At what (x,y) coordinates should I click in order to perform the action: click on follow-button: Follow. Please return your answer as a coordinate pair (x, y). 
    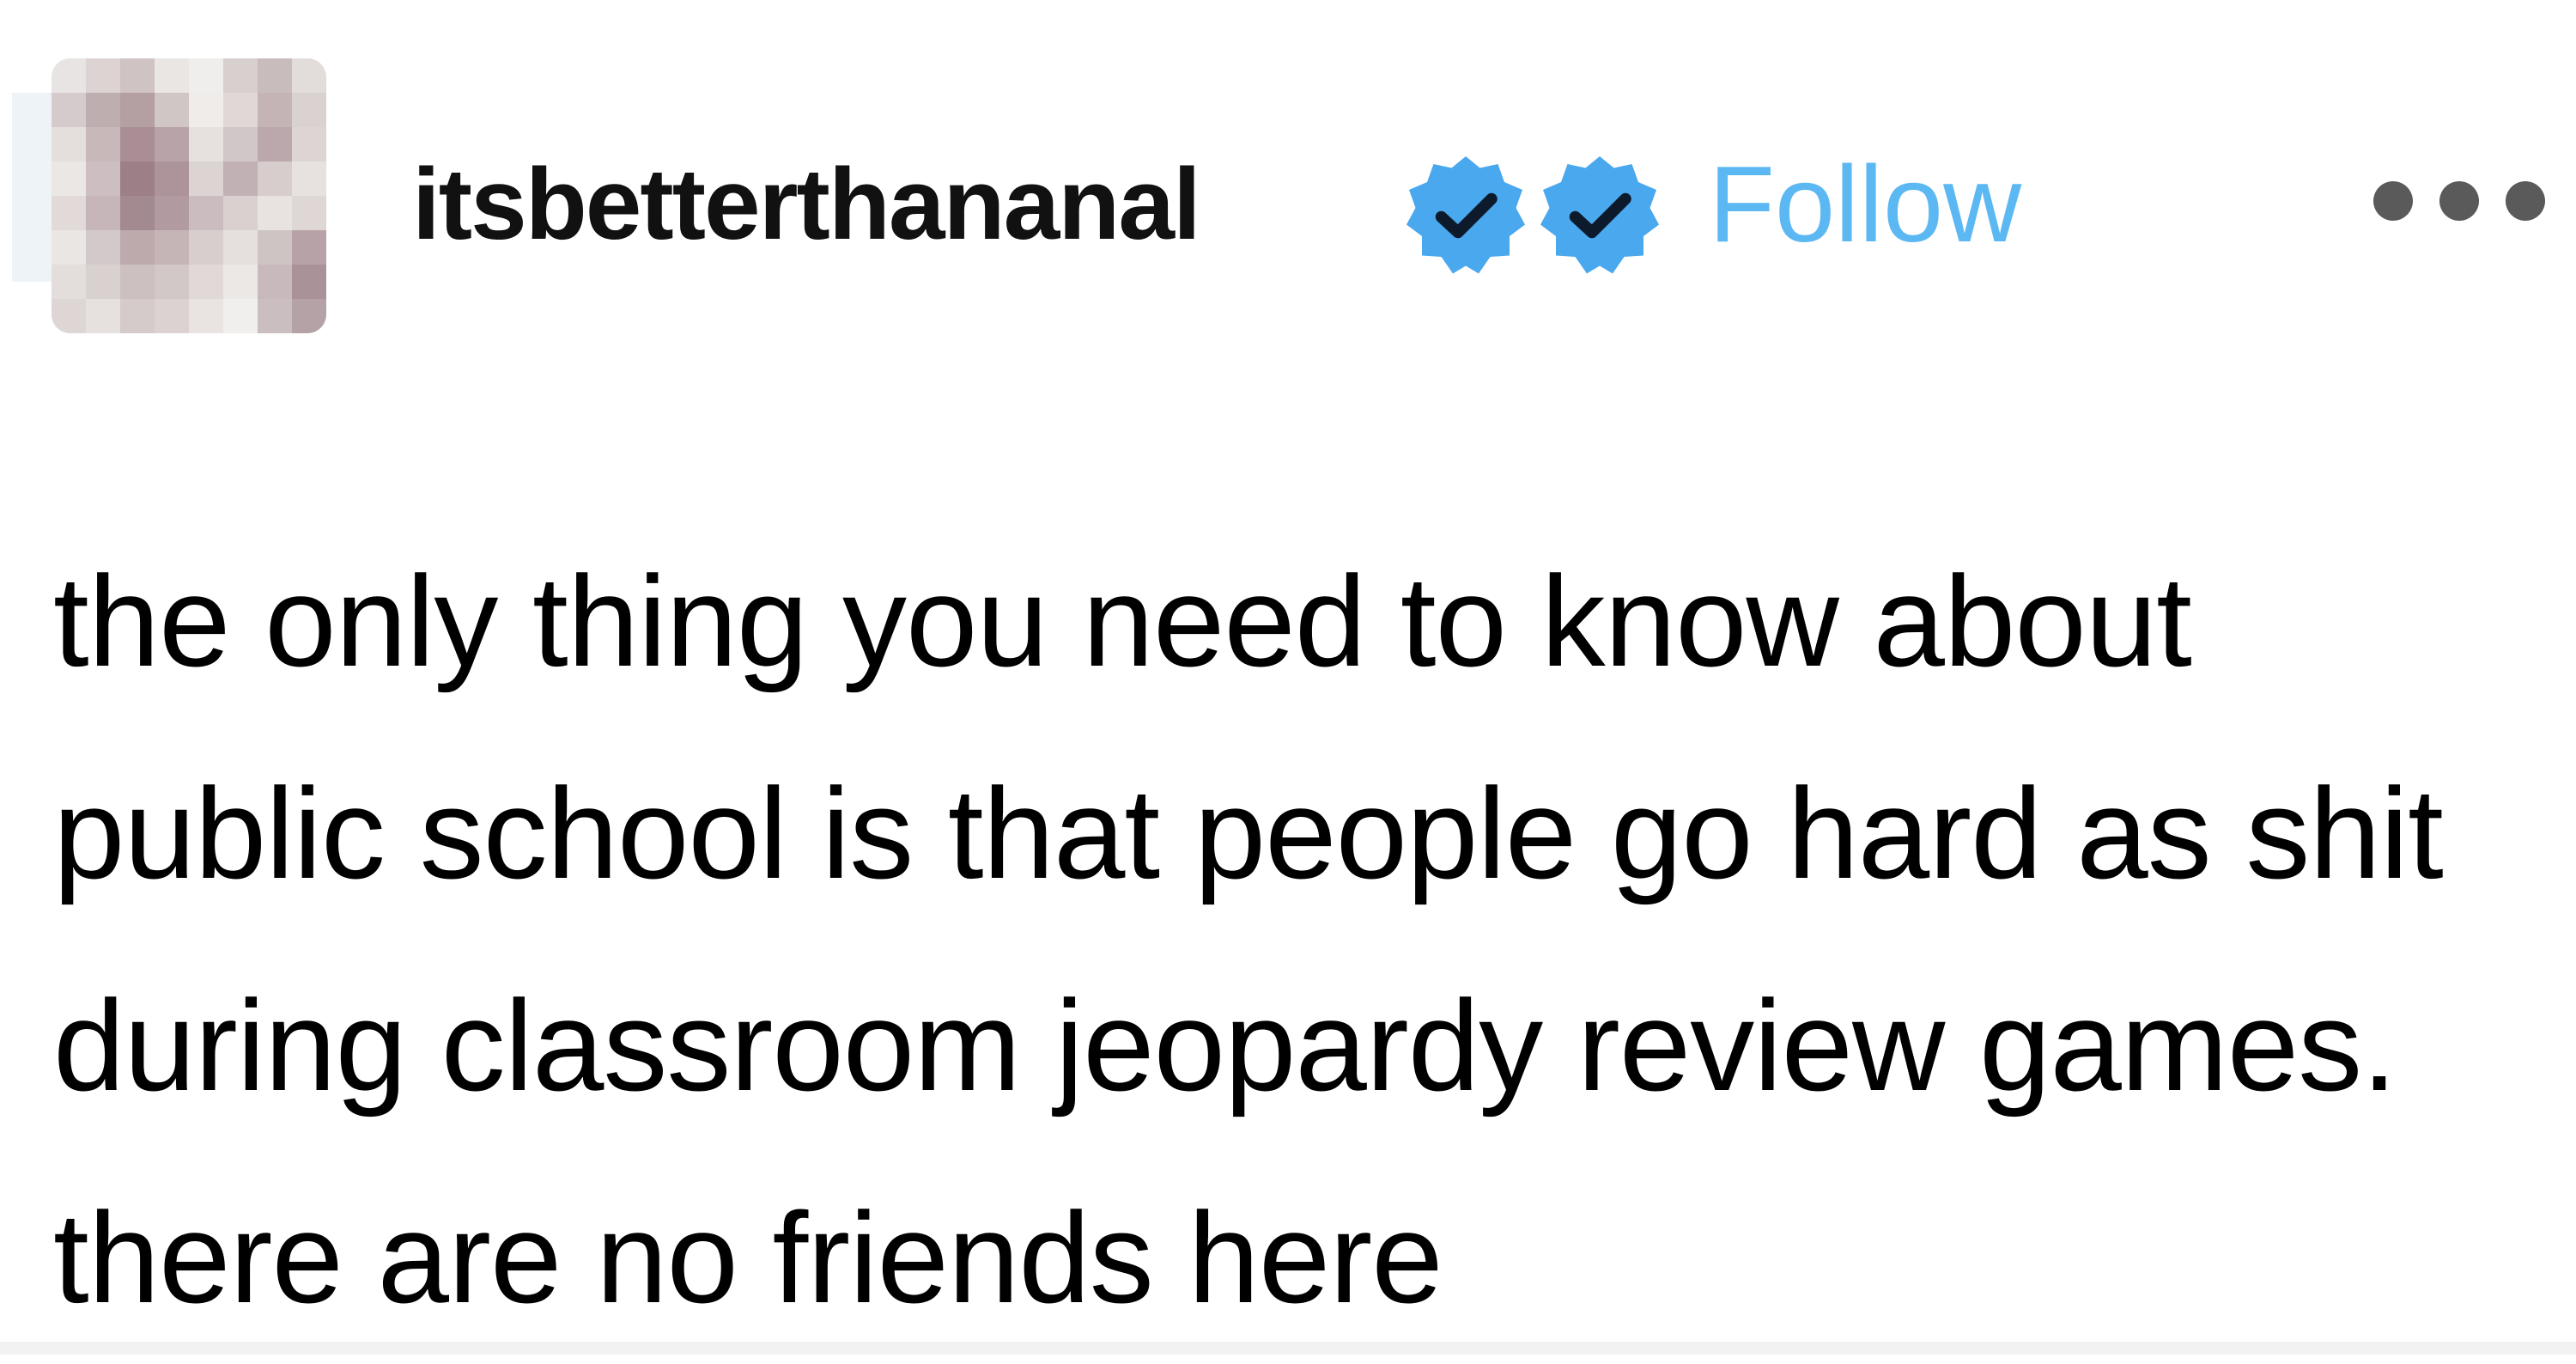
    Looking at the image, I should click on (1865, 204).